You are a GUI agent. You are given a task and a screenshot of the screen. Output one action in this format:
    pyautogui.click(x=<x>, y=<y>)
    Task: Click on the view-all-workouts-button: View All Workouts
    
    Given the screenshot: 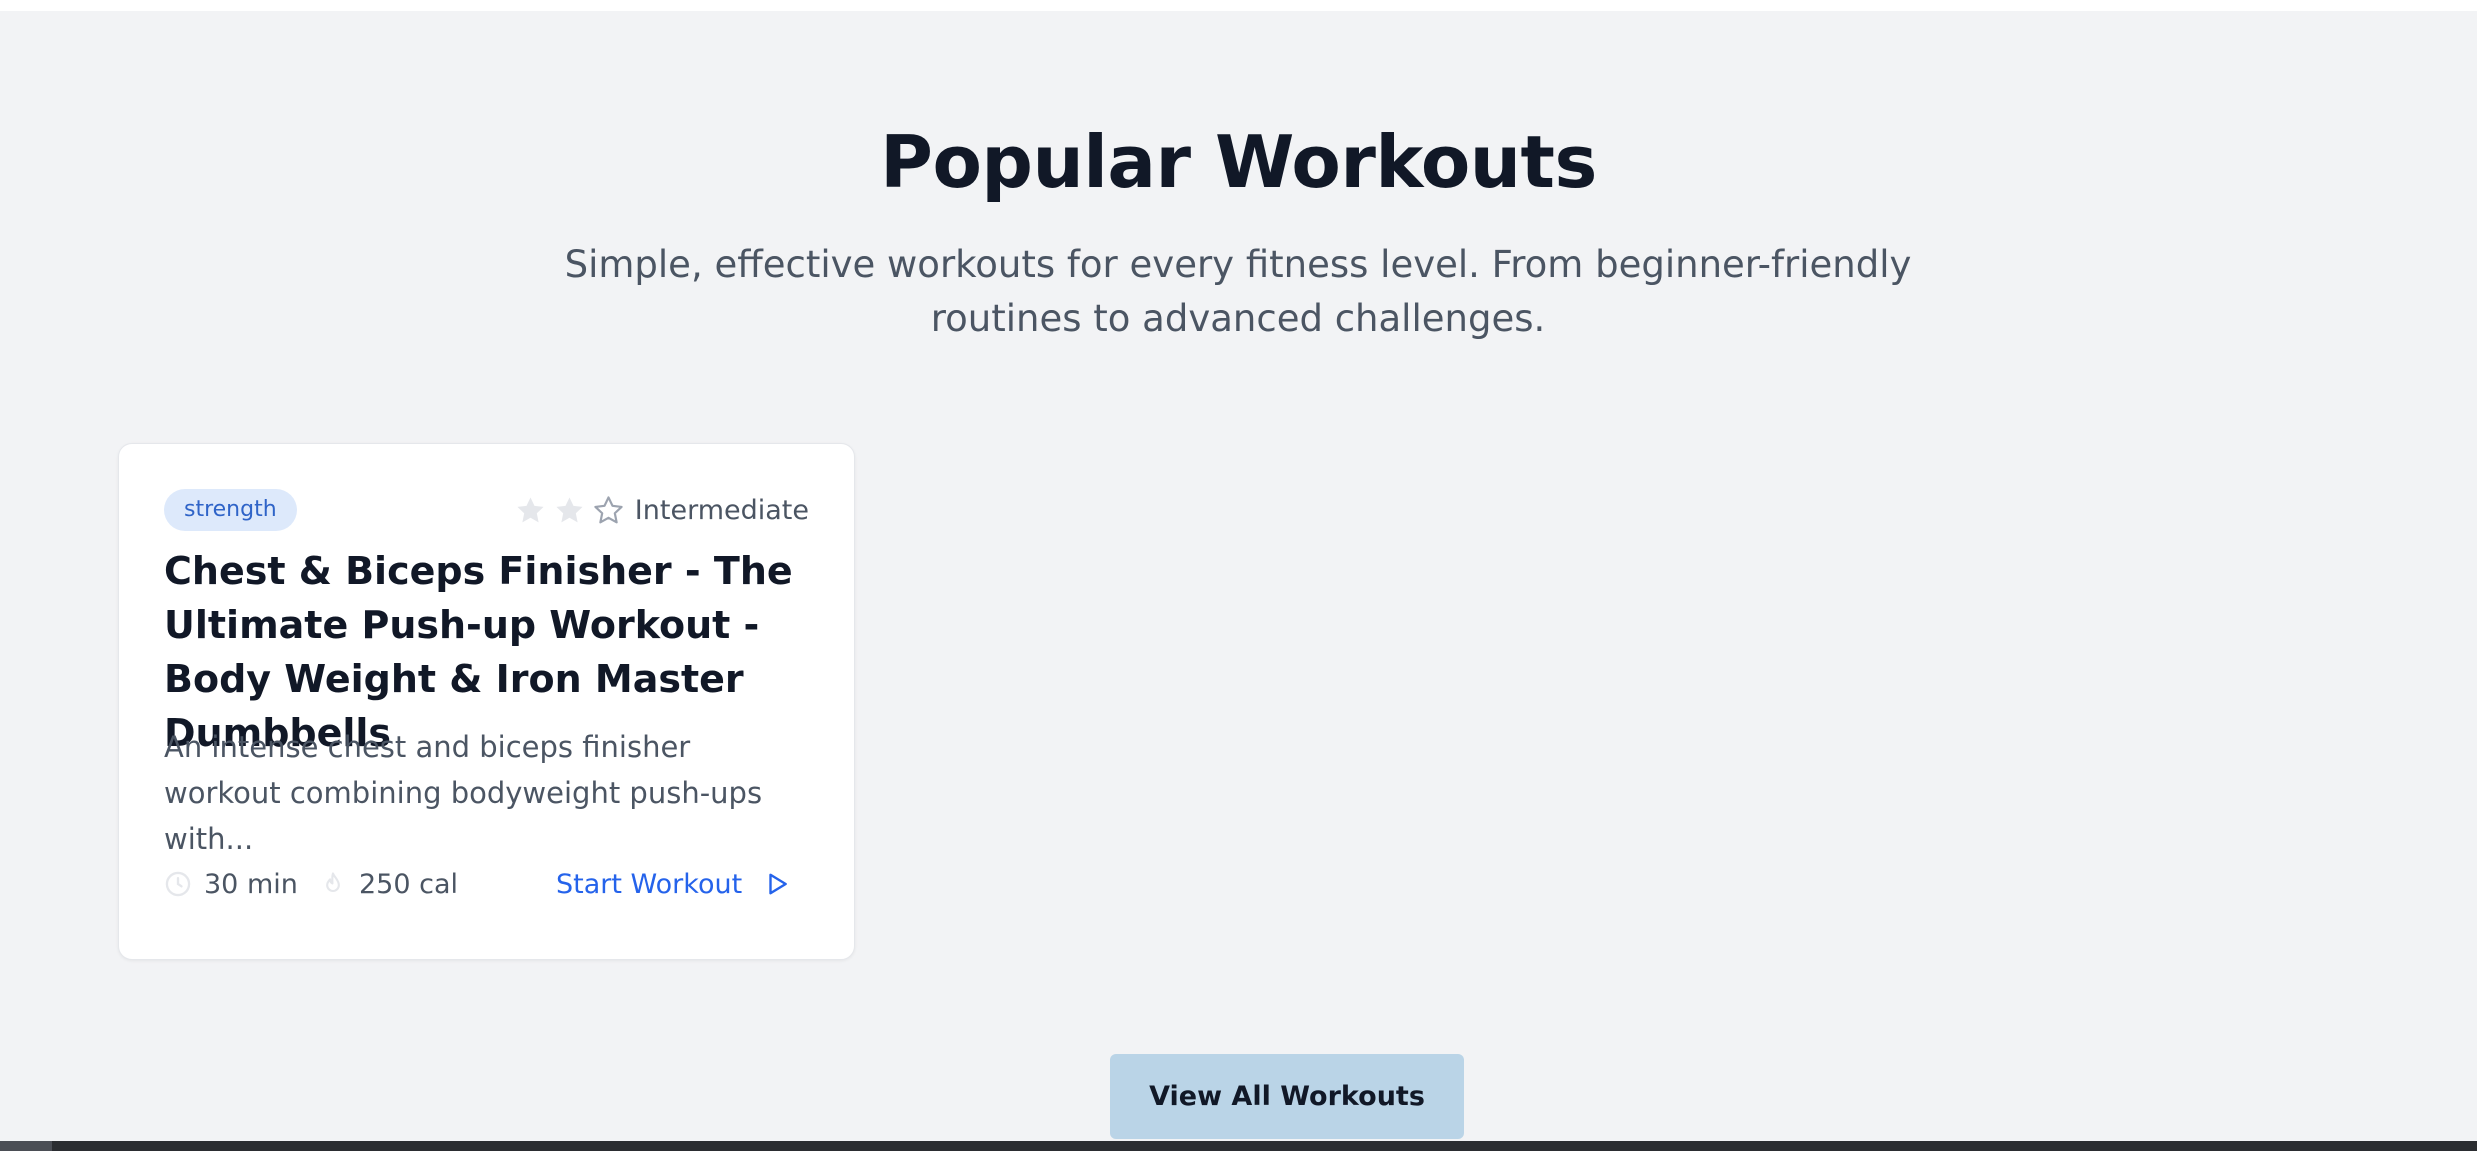 What is the action you would take?
    pyautogui.click(x=1287, y=1096)
    